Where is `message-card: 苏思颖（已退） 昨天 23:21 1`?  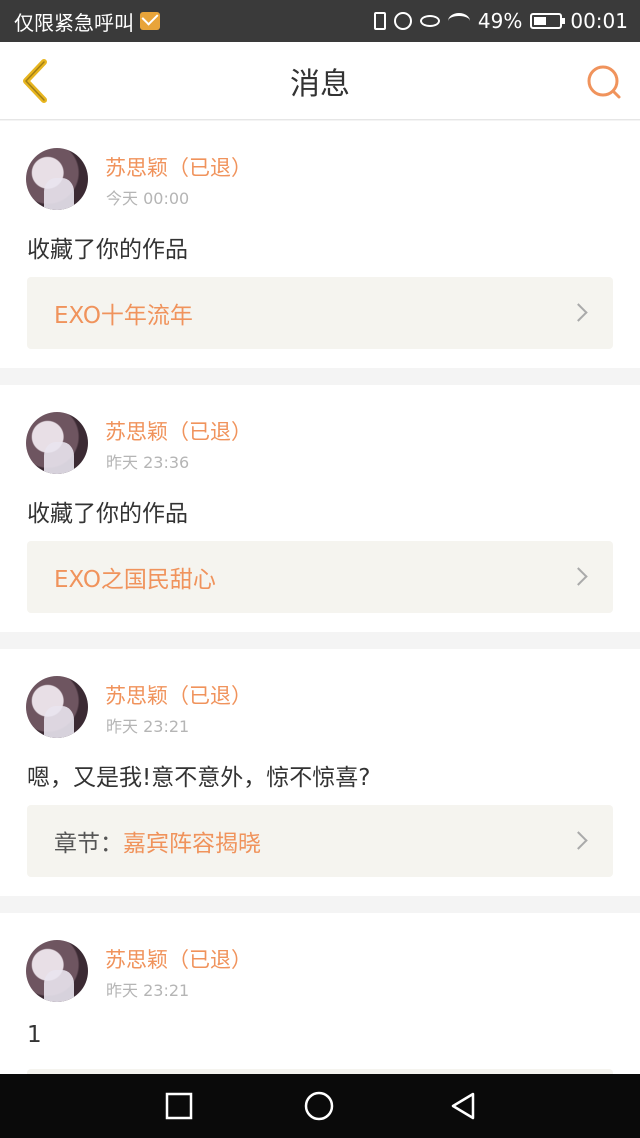 message-card: 苏思颖（已退） 昨天 23:21 1 is located at coordinates (320, 993).